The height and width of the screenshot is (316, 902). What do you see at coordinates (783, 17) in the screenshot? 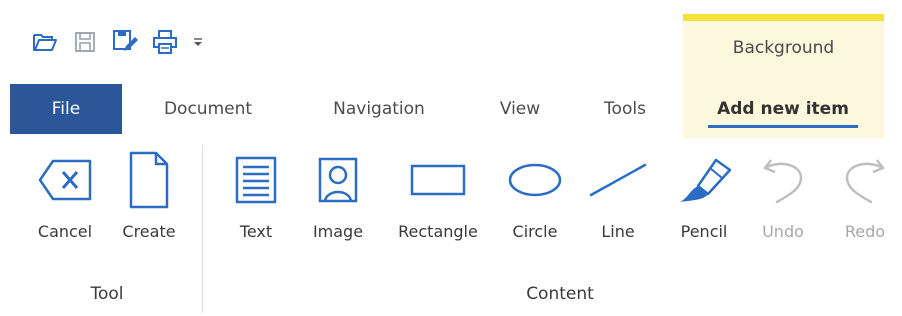
I see `contextual-accent-bar` at bounding box center [783, 17].